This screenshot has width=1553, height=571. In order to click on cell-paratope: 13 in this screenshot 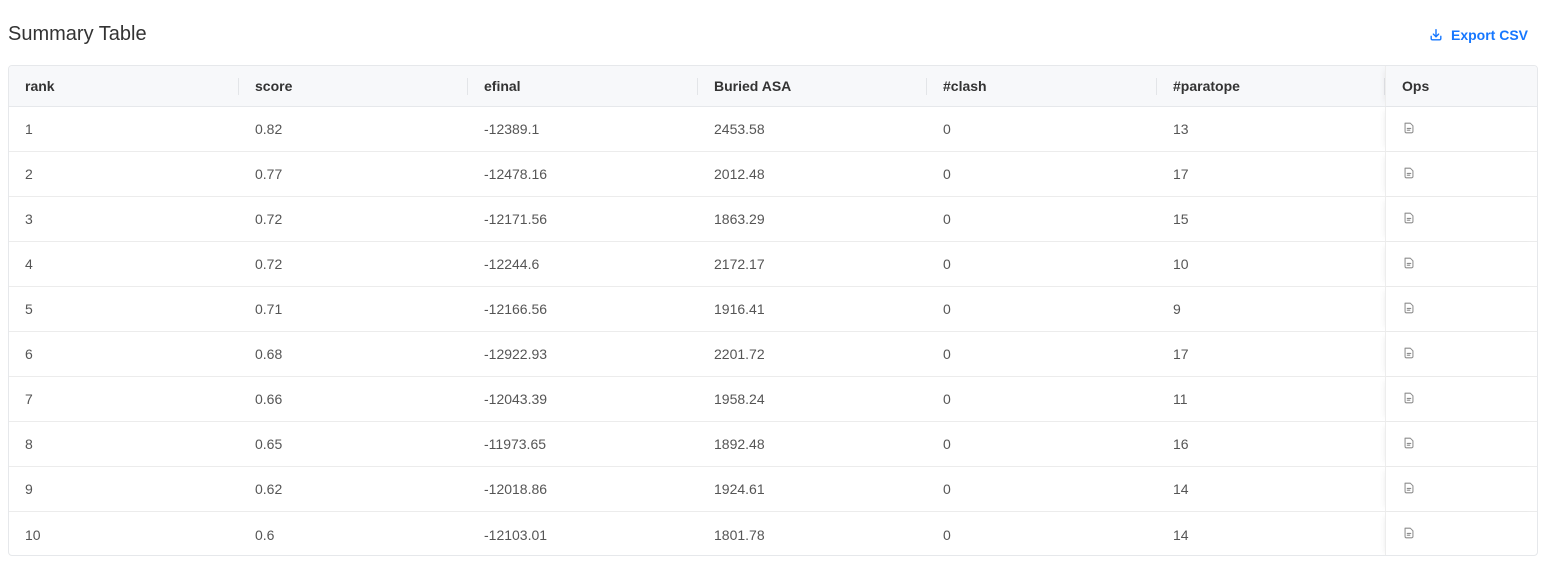, I will do `click(1181, 129)`.